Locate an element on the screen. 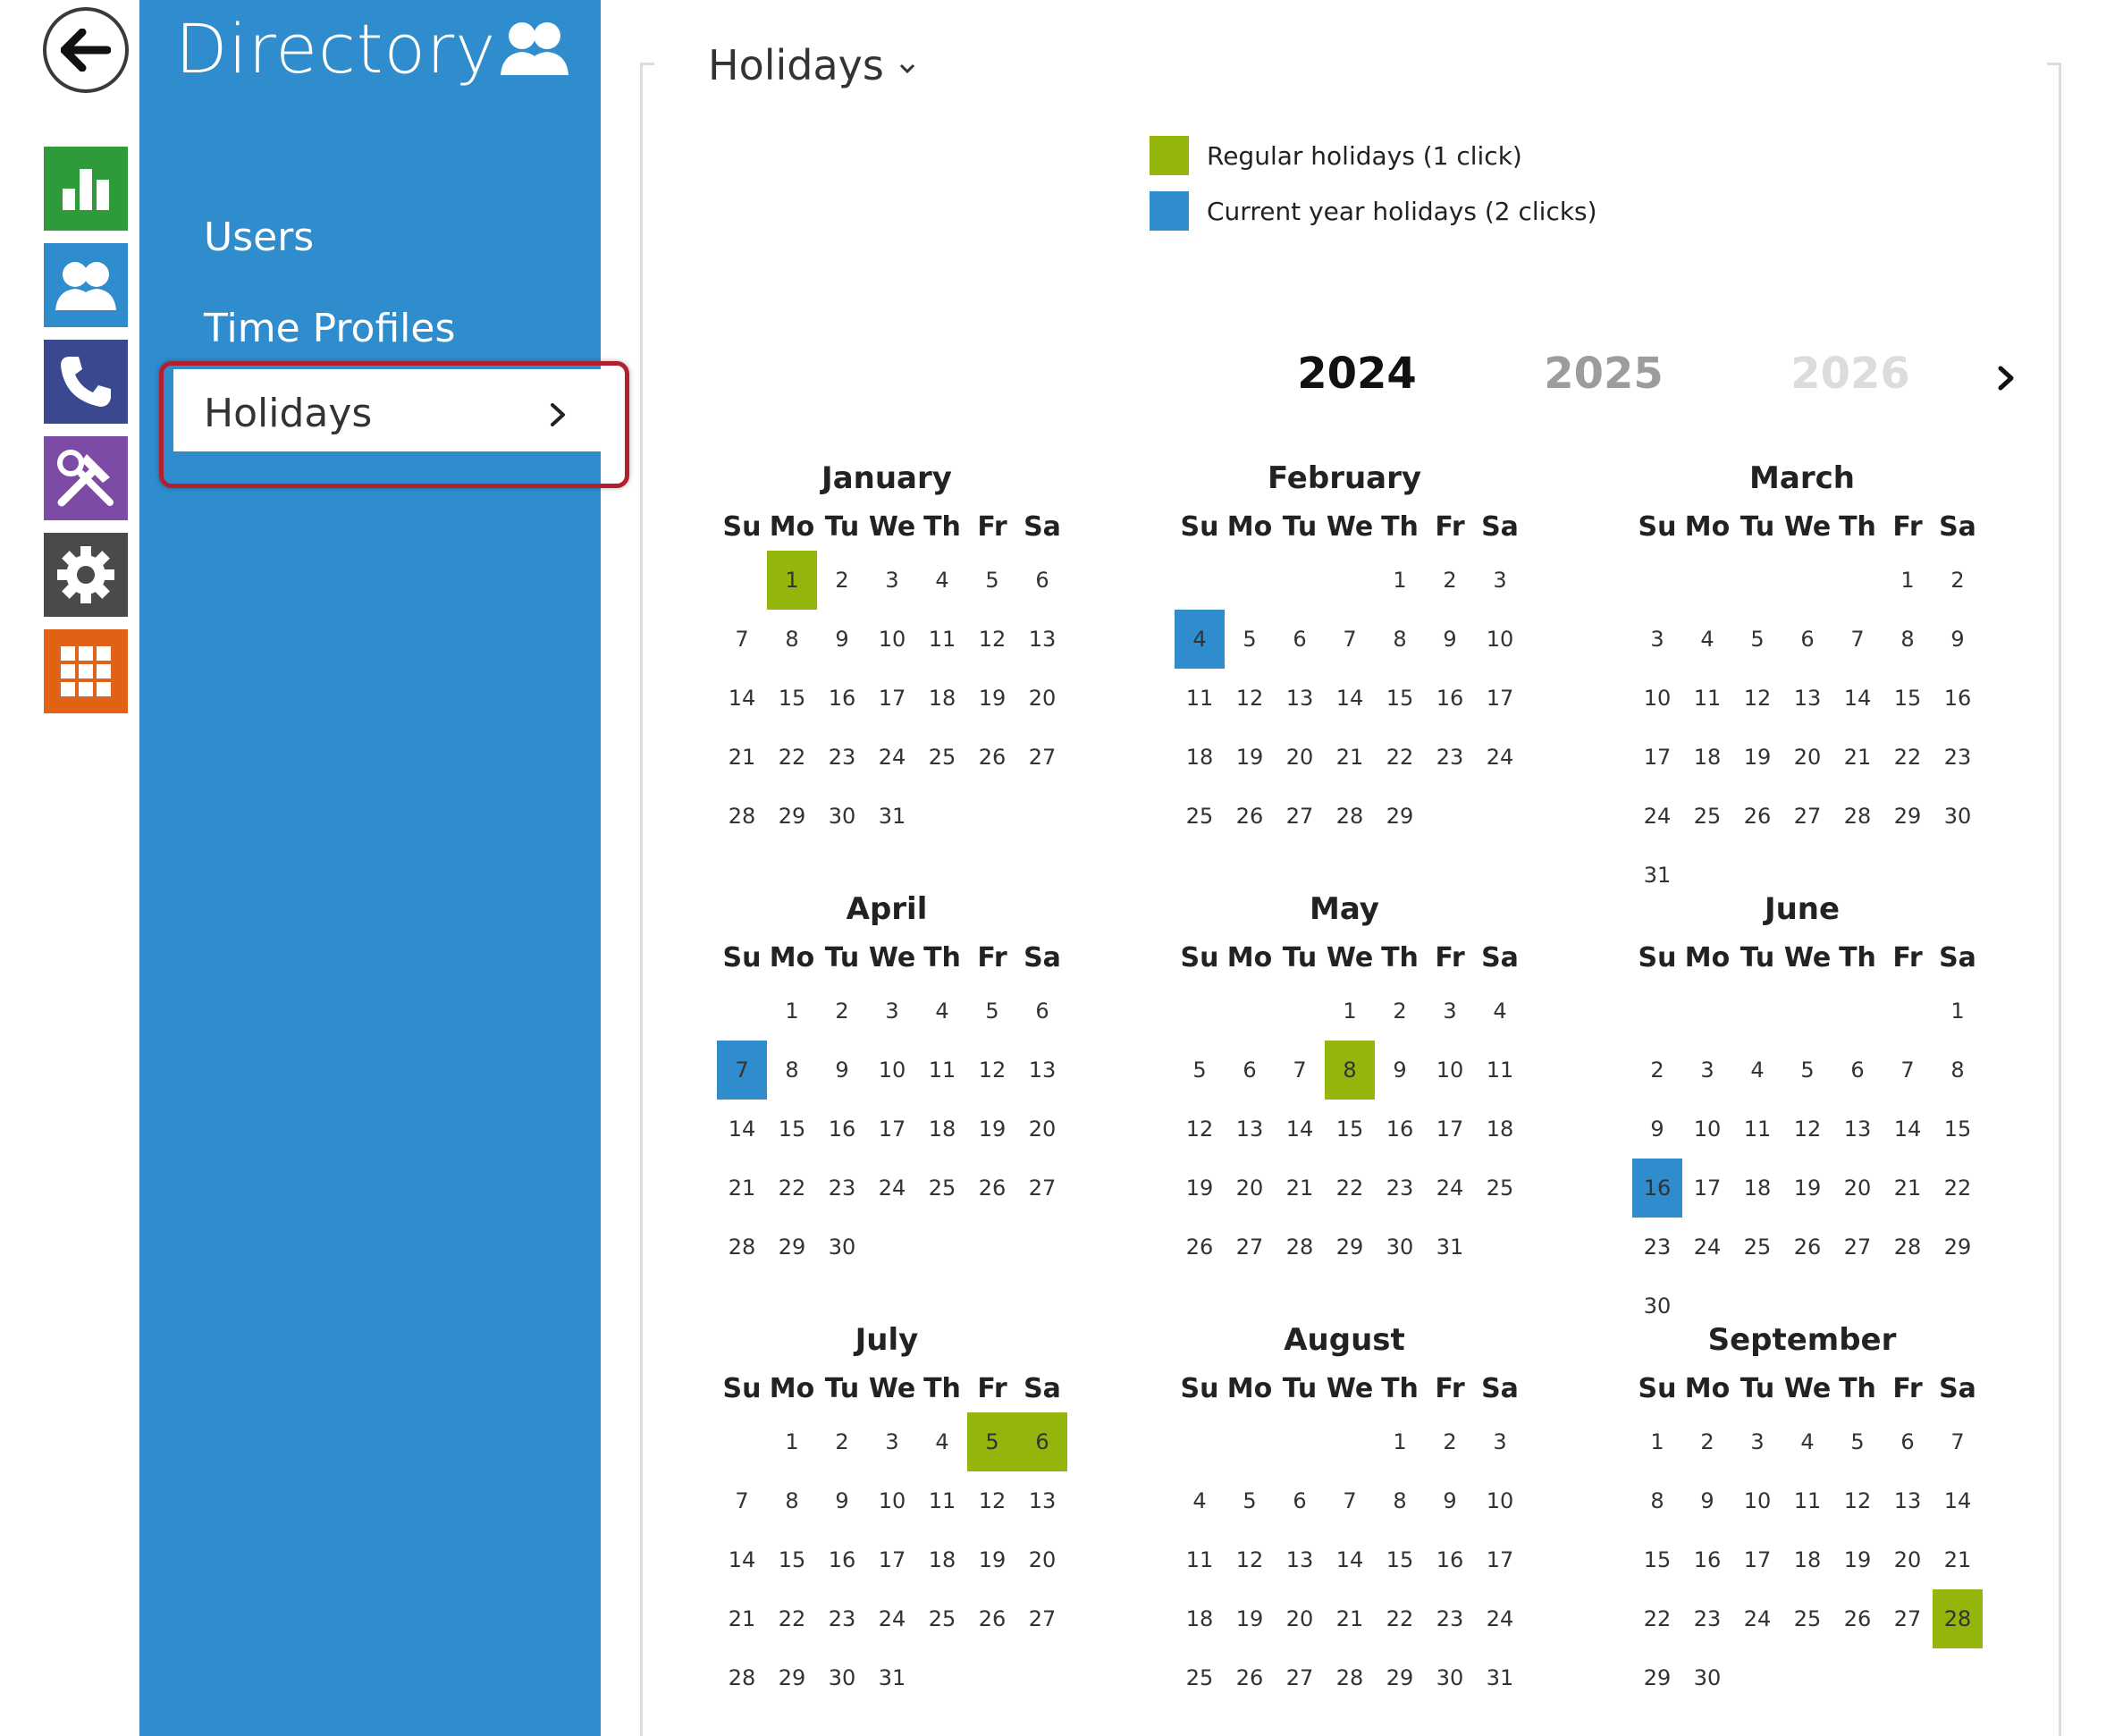 This screenshot has width=2106, height=1736. day-cell: 3 is located at coordinates (1757, 1441).